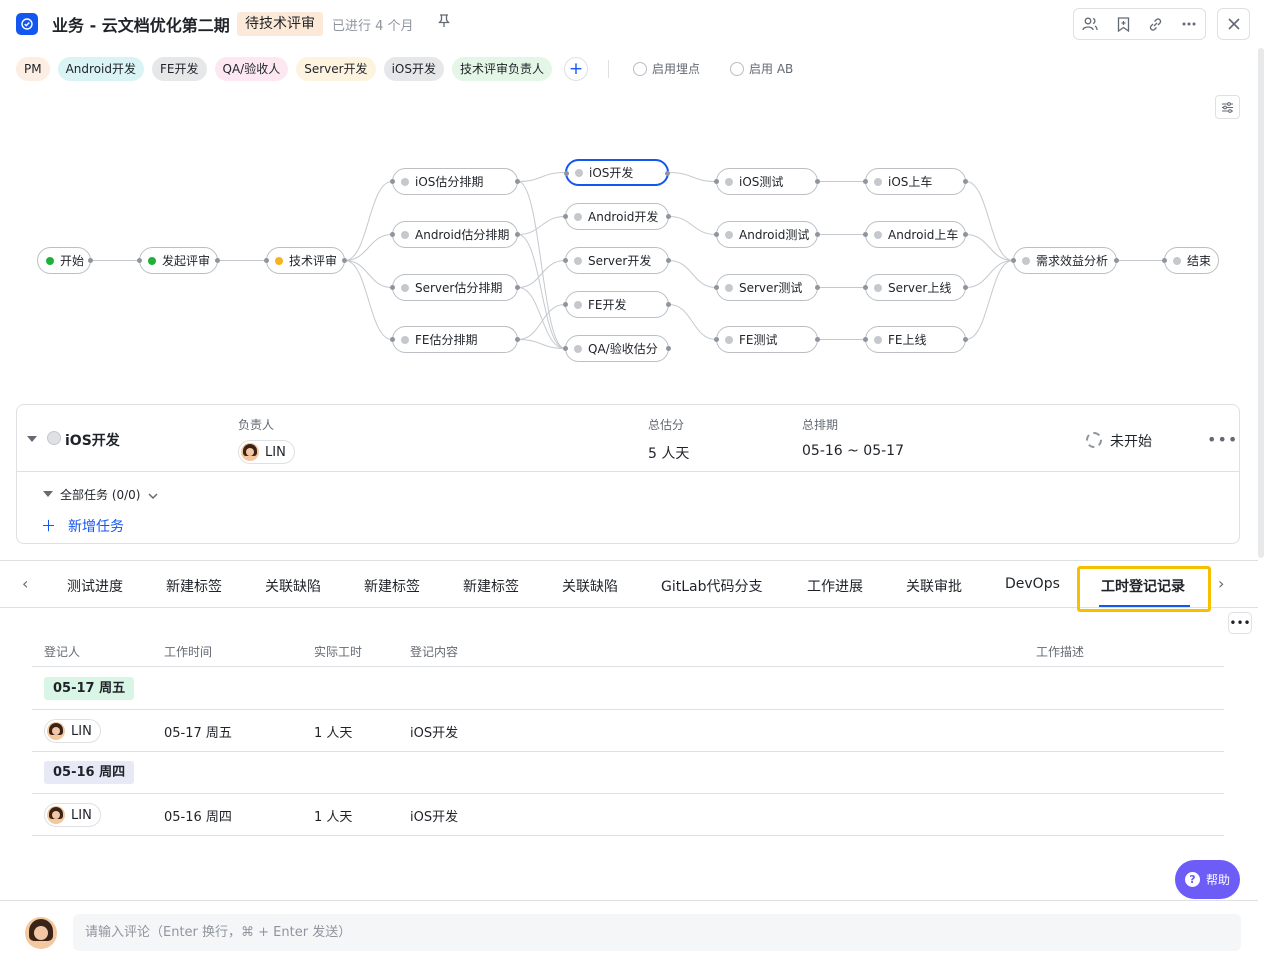  I want to click on flow-node-android-test: Android测试, so click(767, 234).